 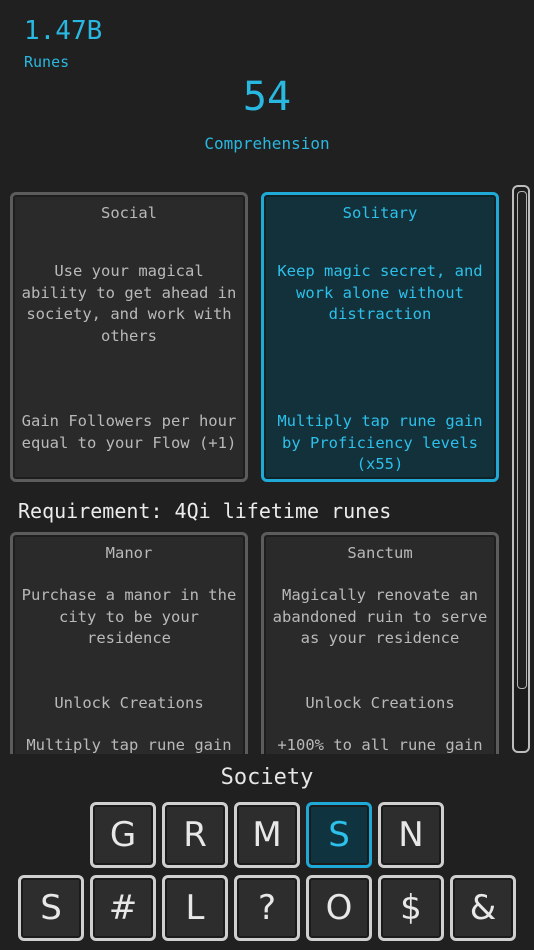 What do you see at coordinates (267, 97) in the screenshot?
I see `comprehension-value: 54` at bounding box center [267, 97].